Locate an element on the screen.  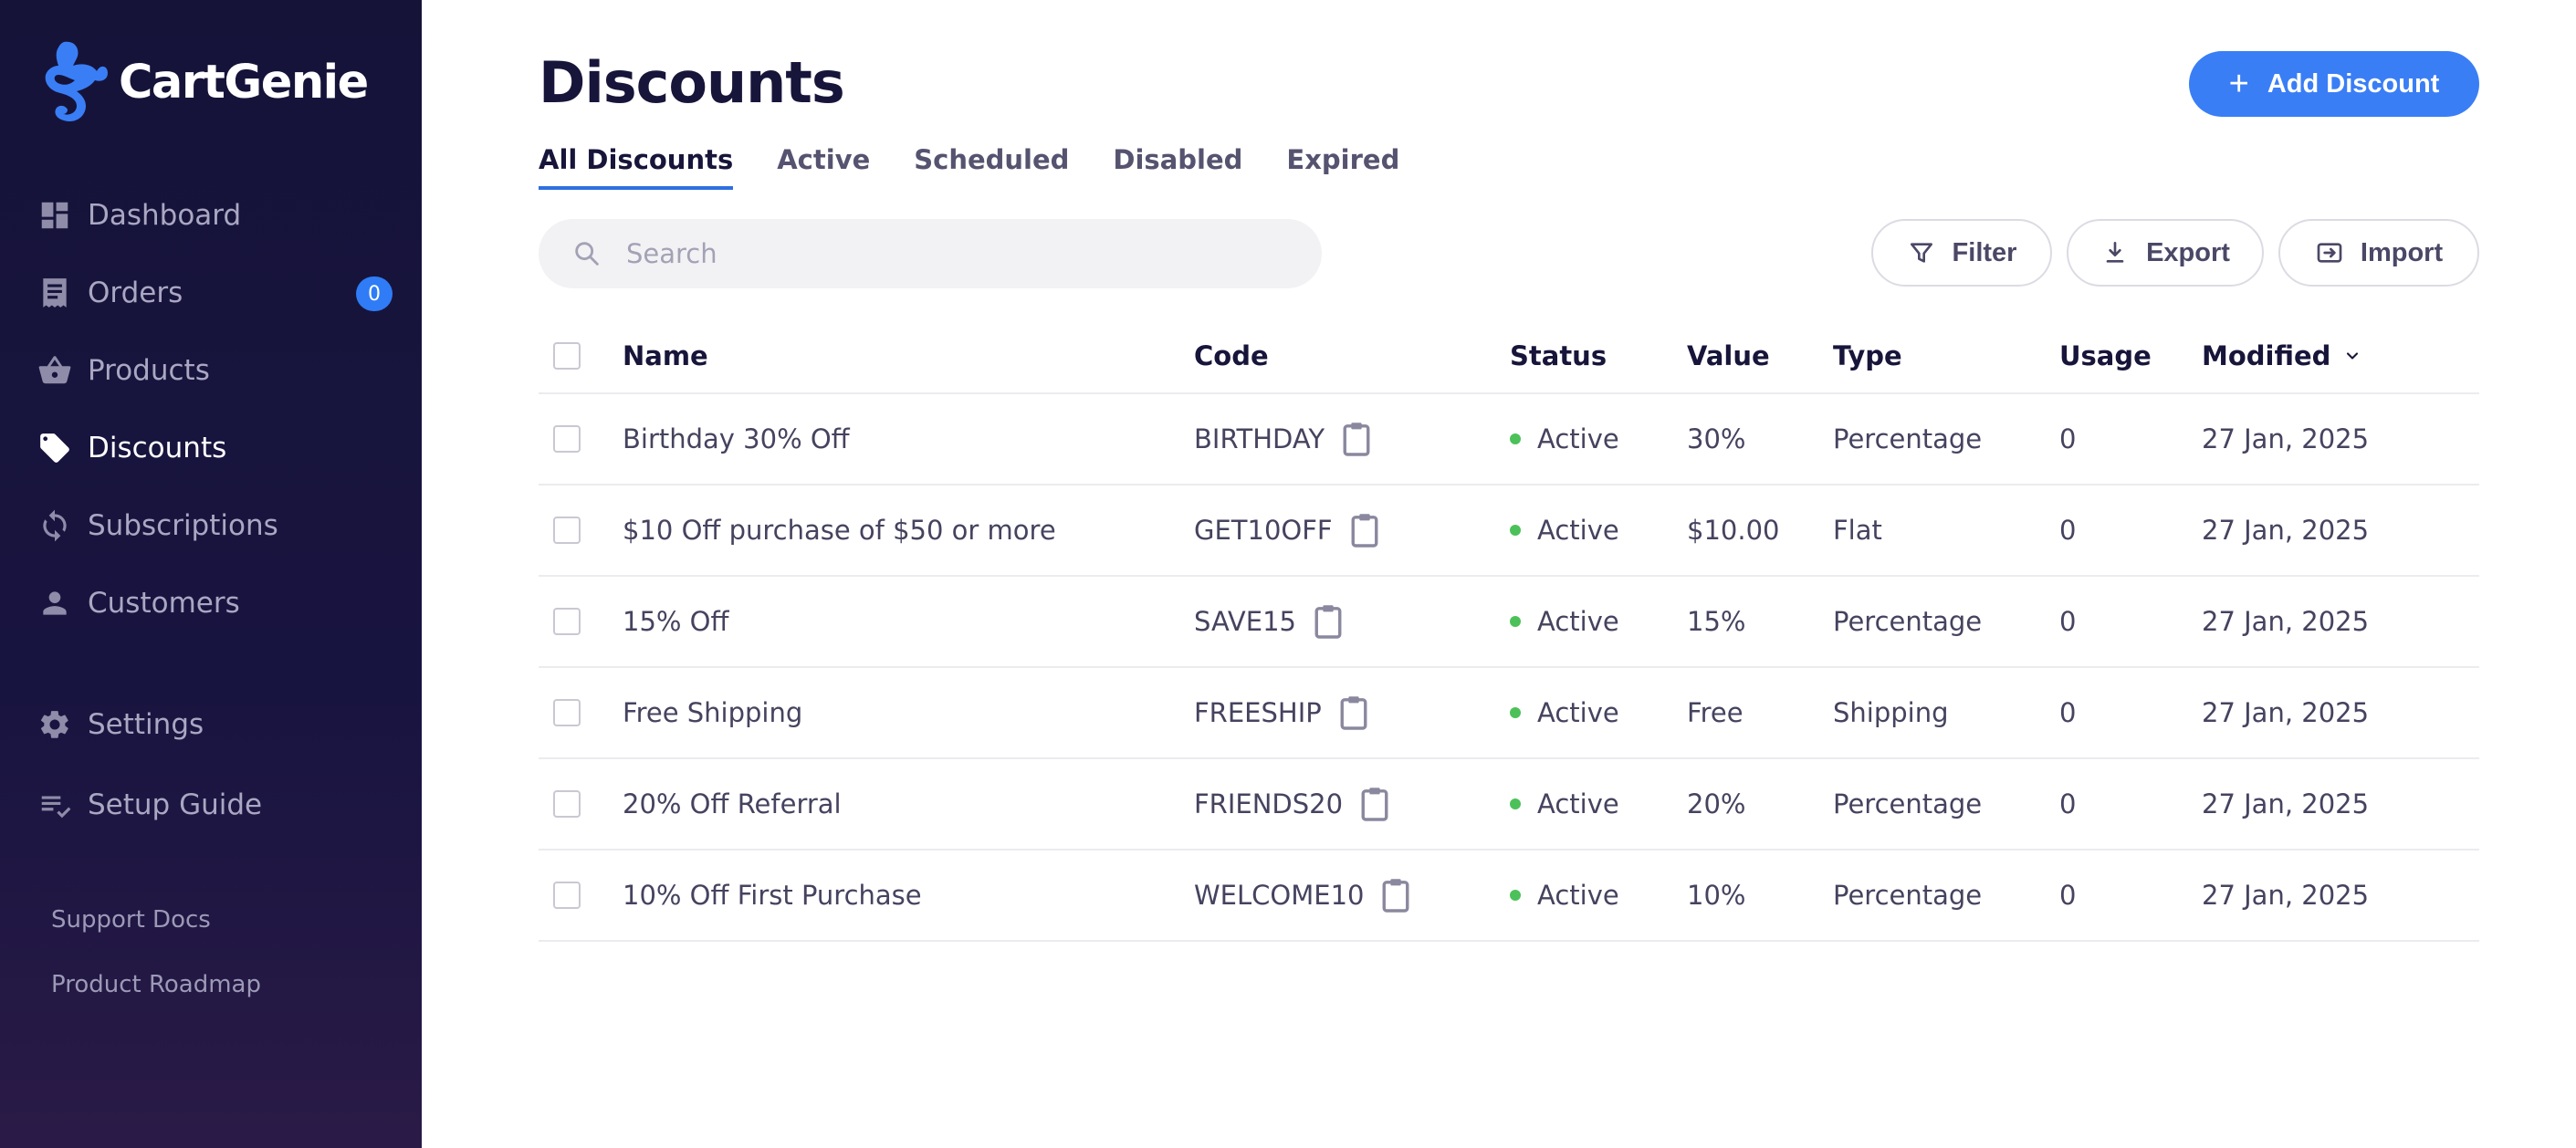
discount-type: Flat is located at coordinates (1858, 530).